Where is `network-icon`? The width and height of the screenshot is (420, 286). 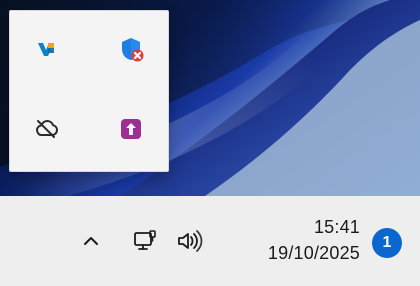 network-icon is located at coordinates (144, 241).